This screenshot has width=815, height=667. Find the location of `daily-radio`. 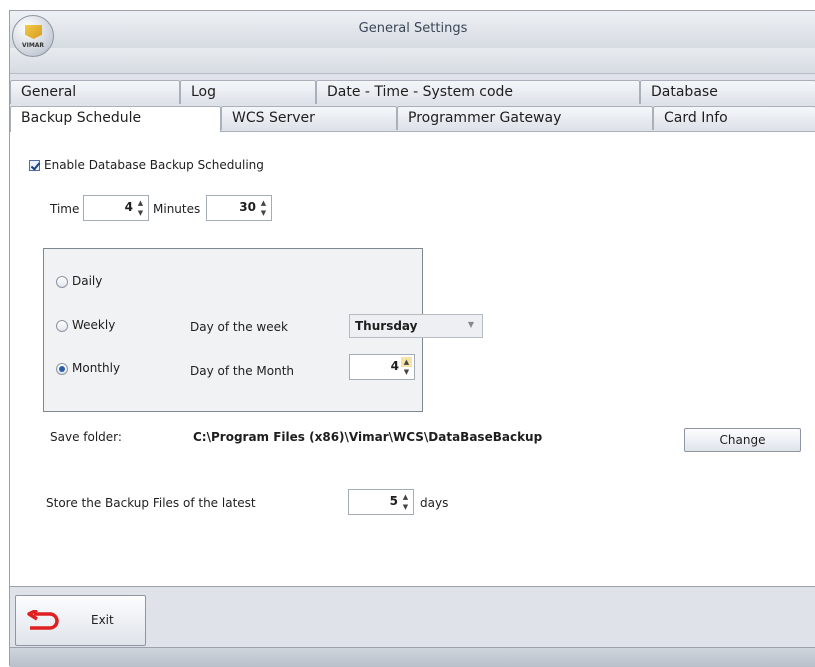

daily-radio is located at coordinates (62, 282).